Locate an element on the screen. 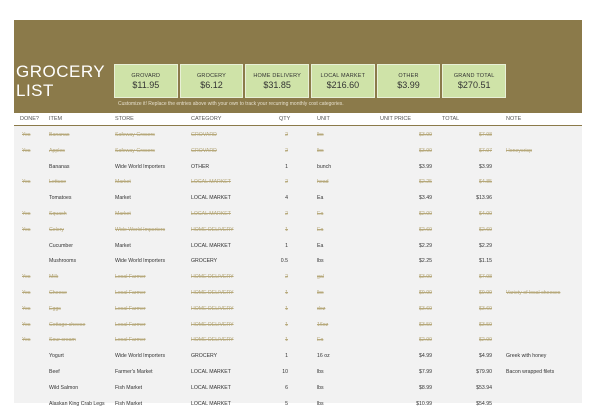 Image resolution: width=600 pixels, height=413 pixels. summary-card: OTHER $3.99 is located at coordinates (408, 81).